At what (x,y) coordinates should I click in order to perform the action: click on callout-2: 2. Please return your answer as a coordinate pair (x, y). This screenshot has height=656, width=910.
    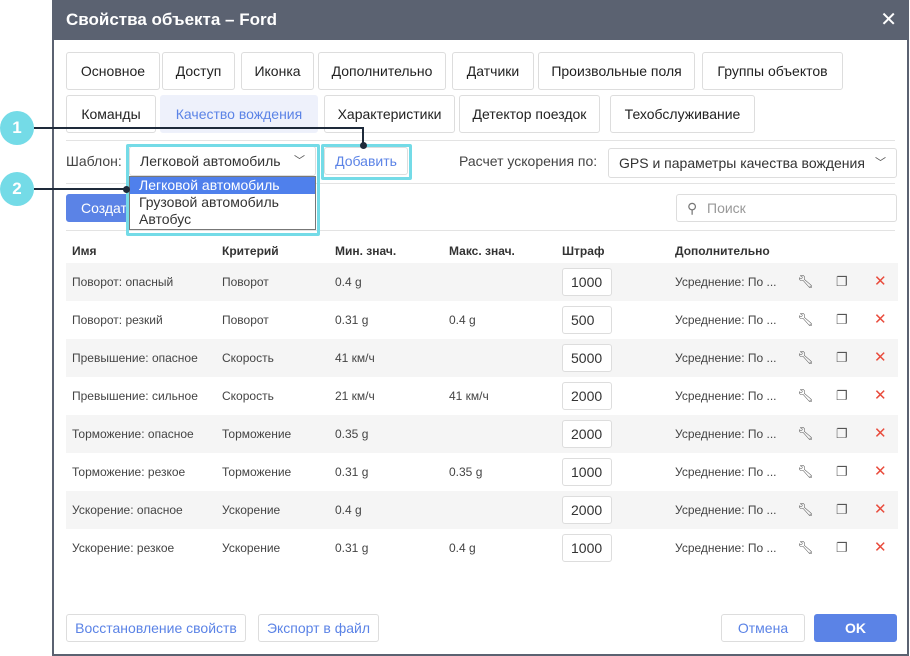
    Looking at the image, I should click on (17, 189).